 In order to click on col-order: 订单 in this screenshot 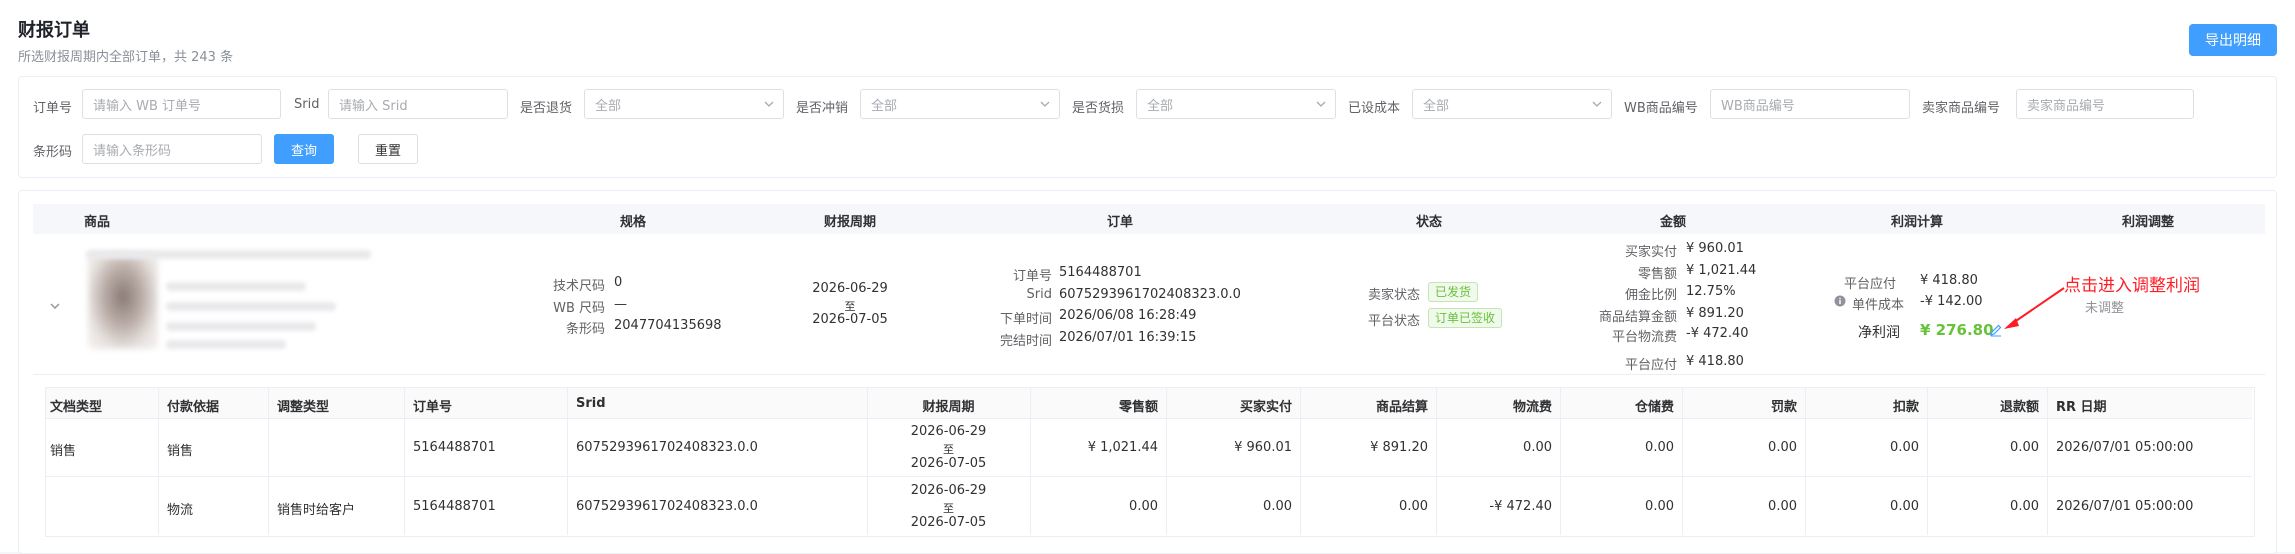, I will do `click(1120, 222)`.